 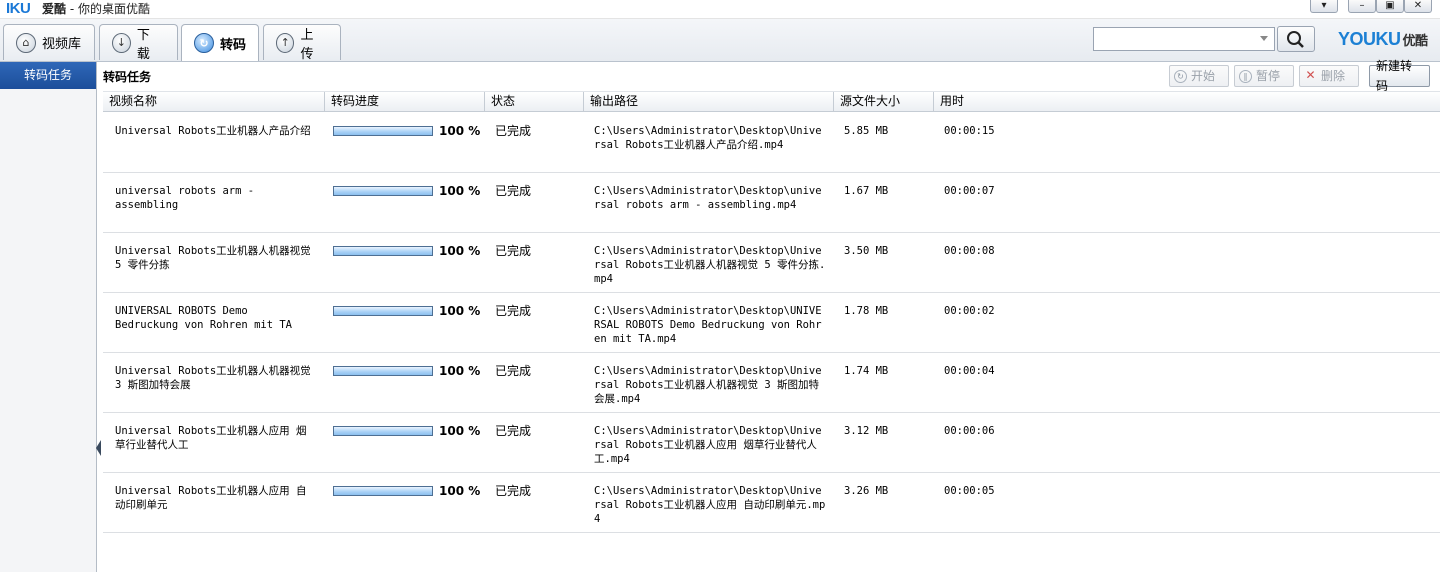 I want to click on source-size: 3.26 MB, so click(x=866, y=491).